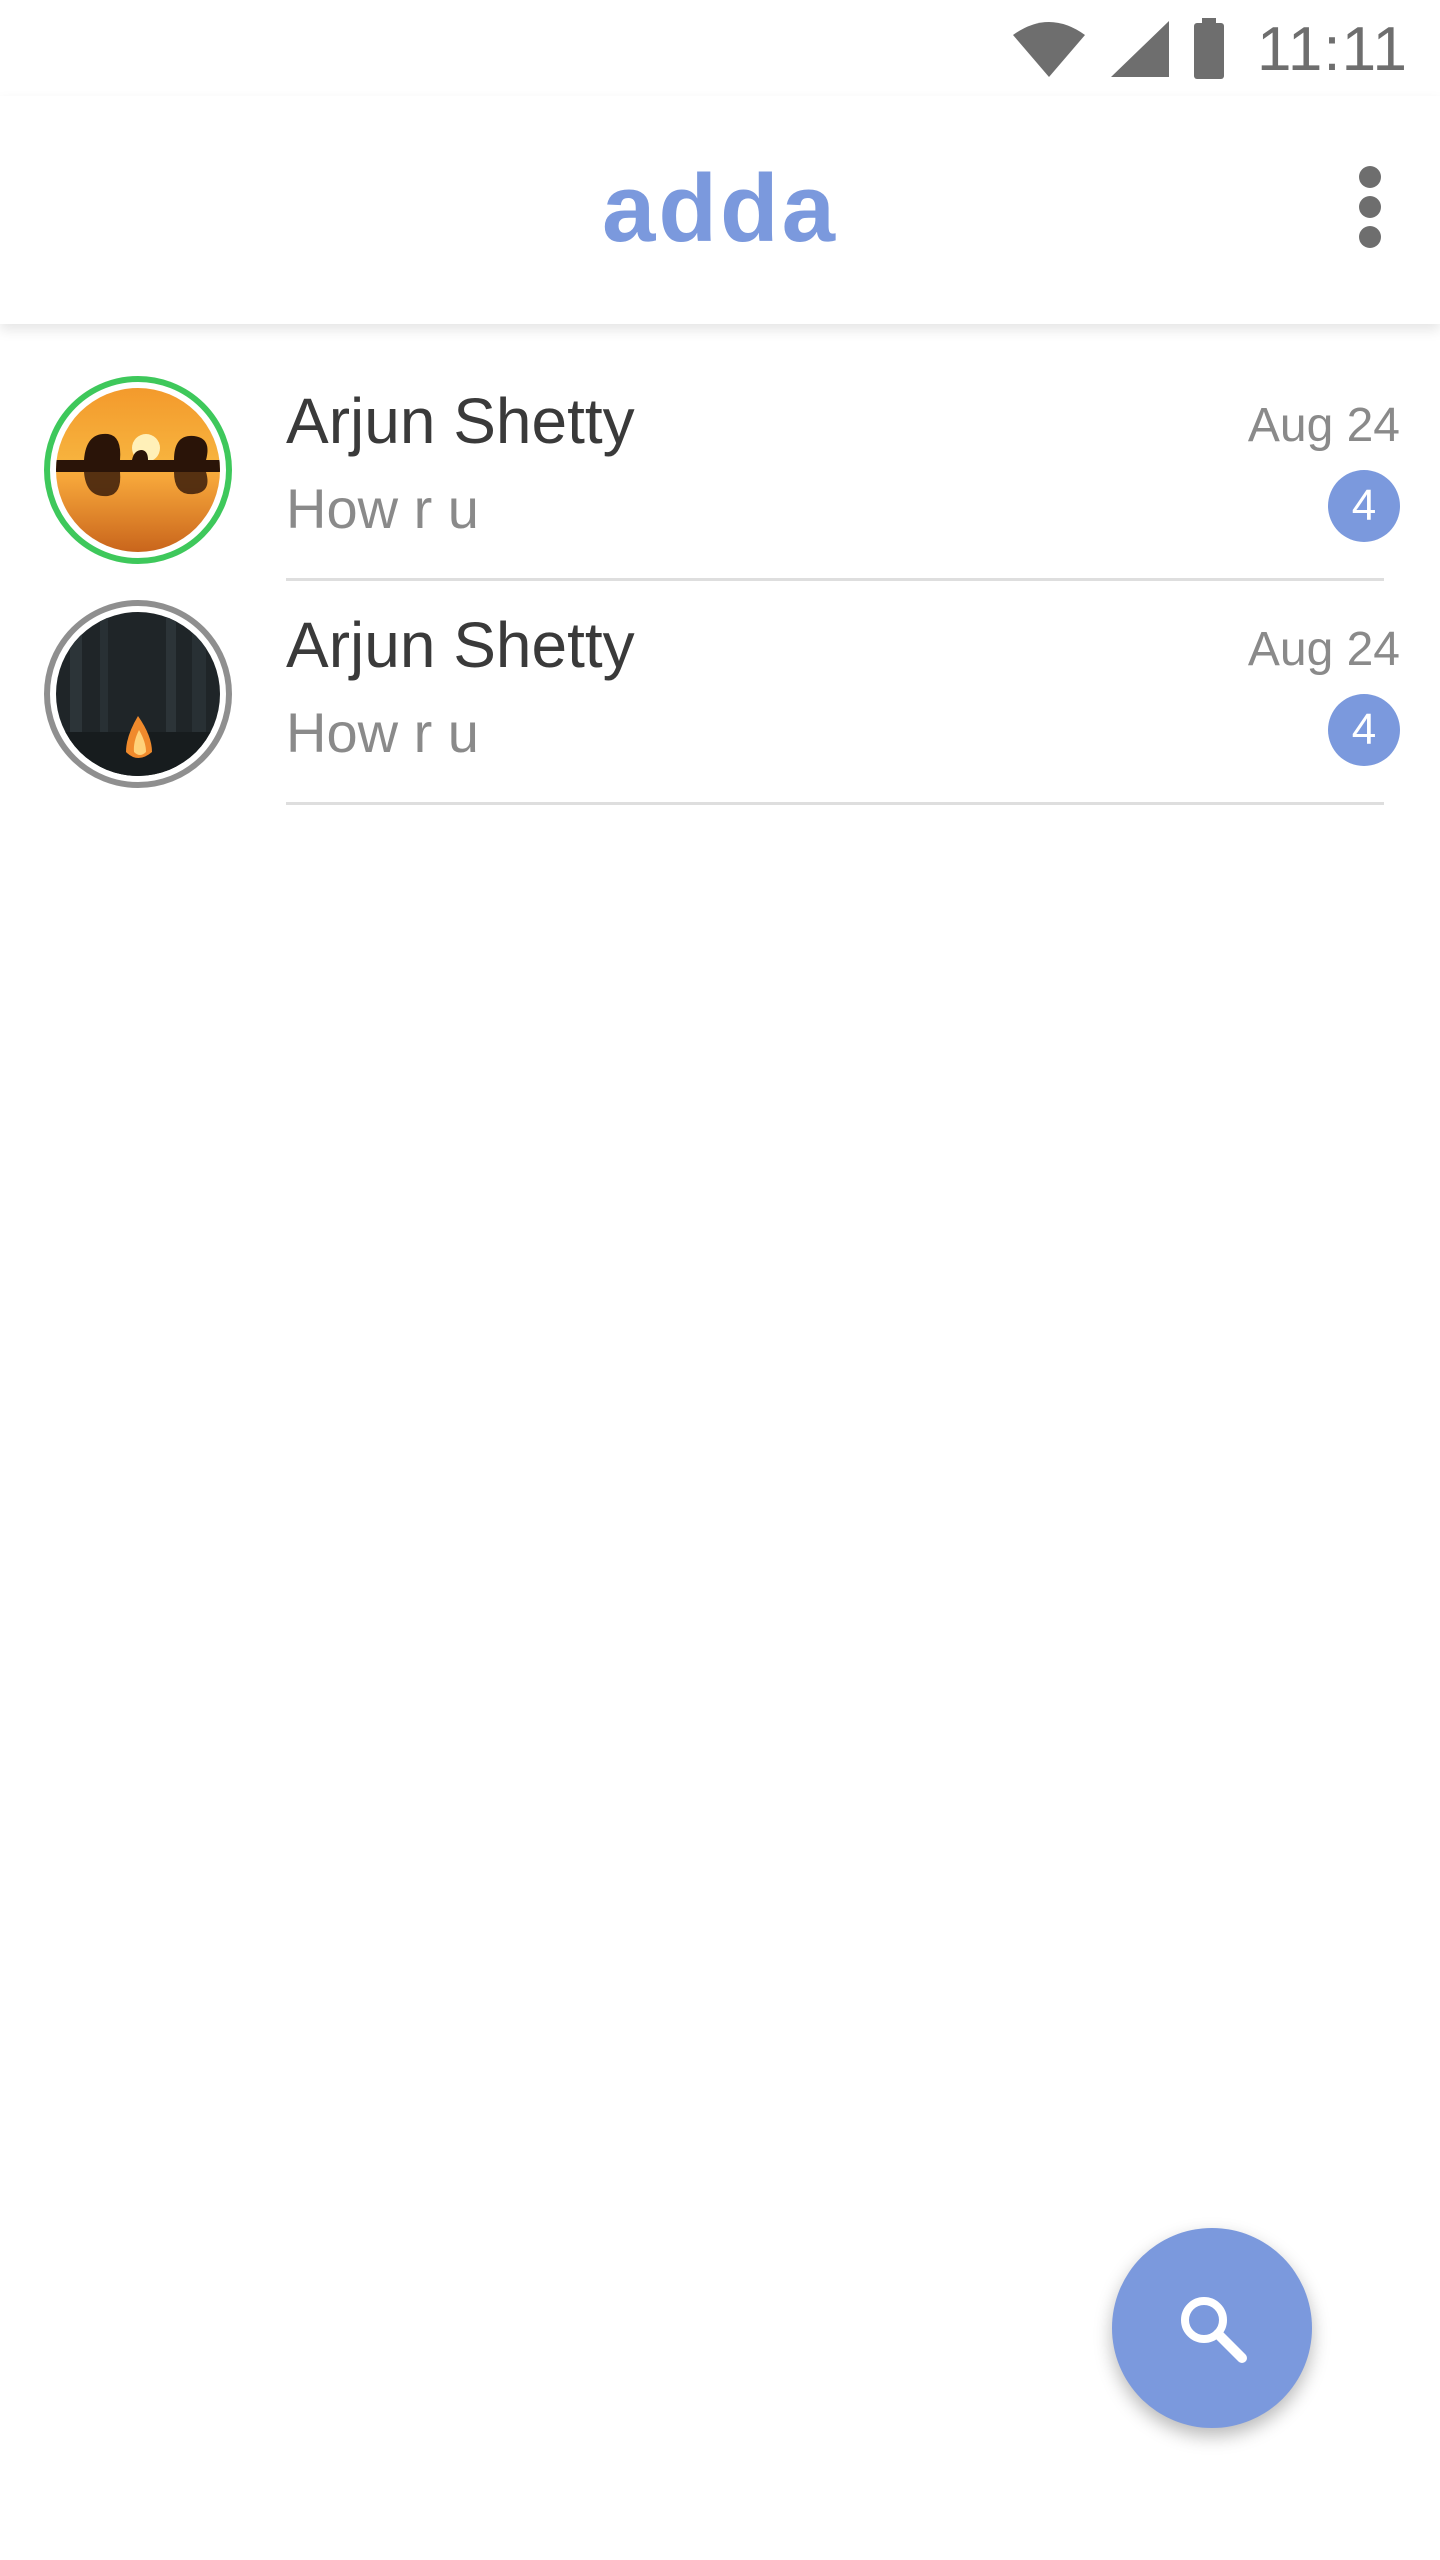 The height and width of the screenshot is (2560, 1440). I want to click on campfire-forest-photo, so click(138, 694).